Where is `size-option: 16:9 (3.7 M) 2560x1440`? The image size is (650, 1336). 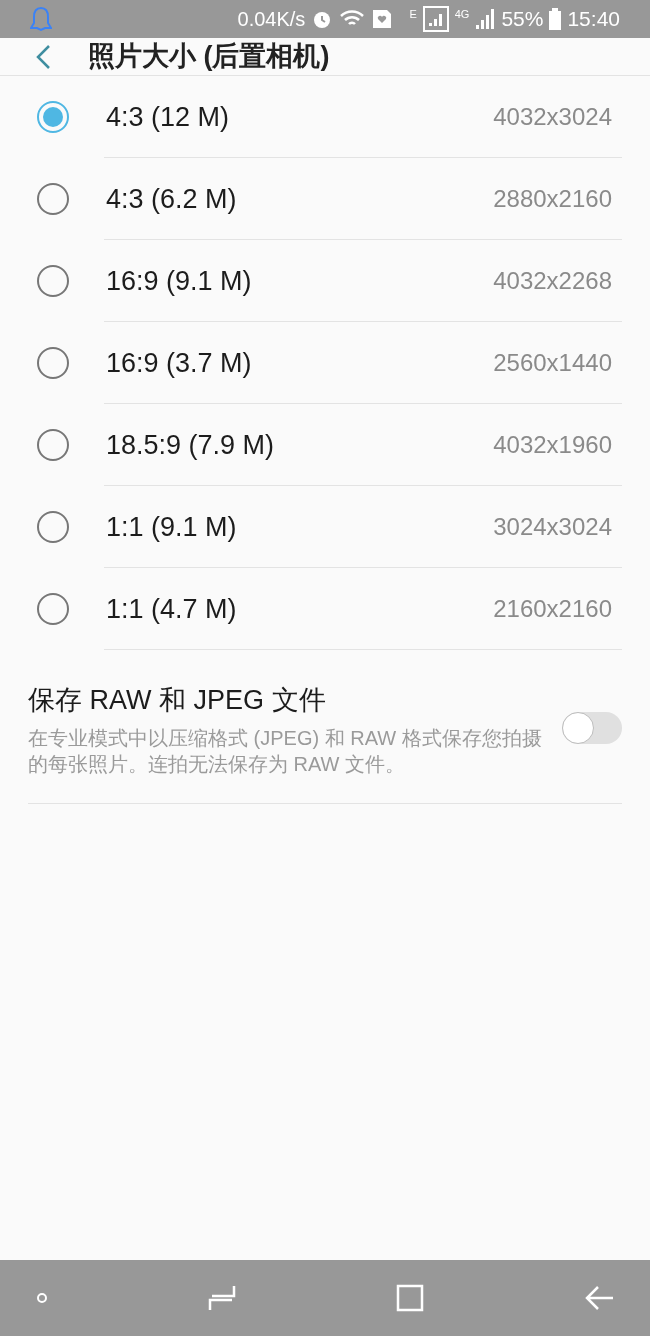 size-option: 16:9 (3.7 M) 2560x1440 is located at coordinates (325, 363).